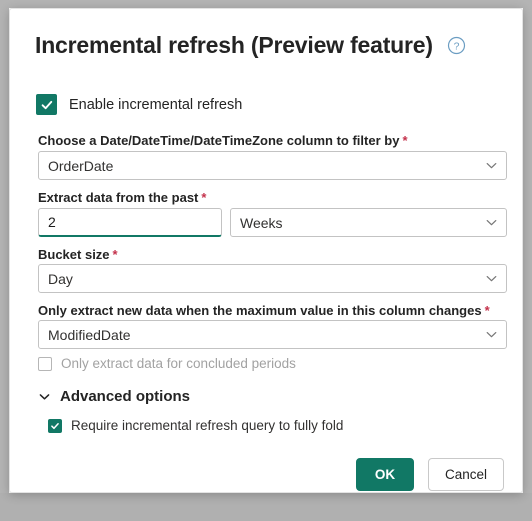 The height and width of the screenshot is (521, 532). What do you see at coordinates (60, 278) in the screenshot?
I see `bucket-size-value: Day` at bounding box center [60, 278].